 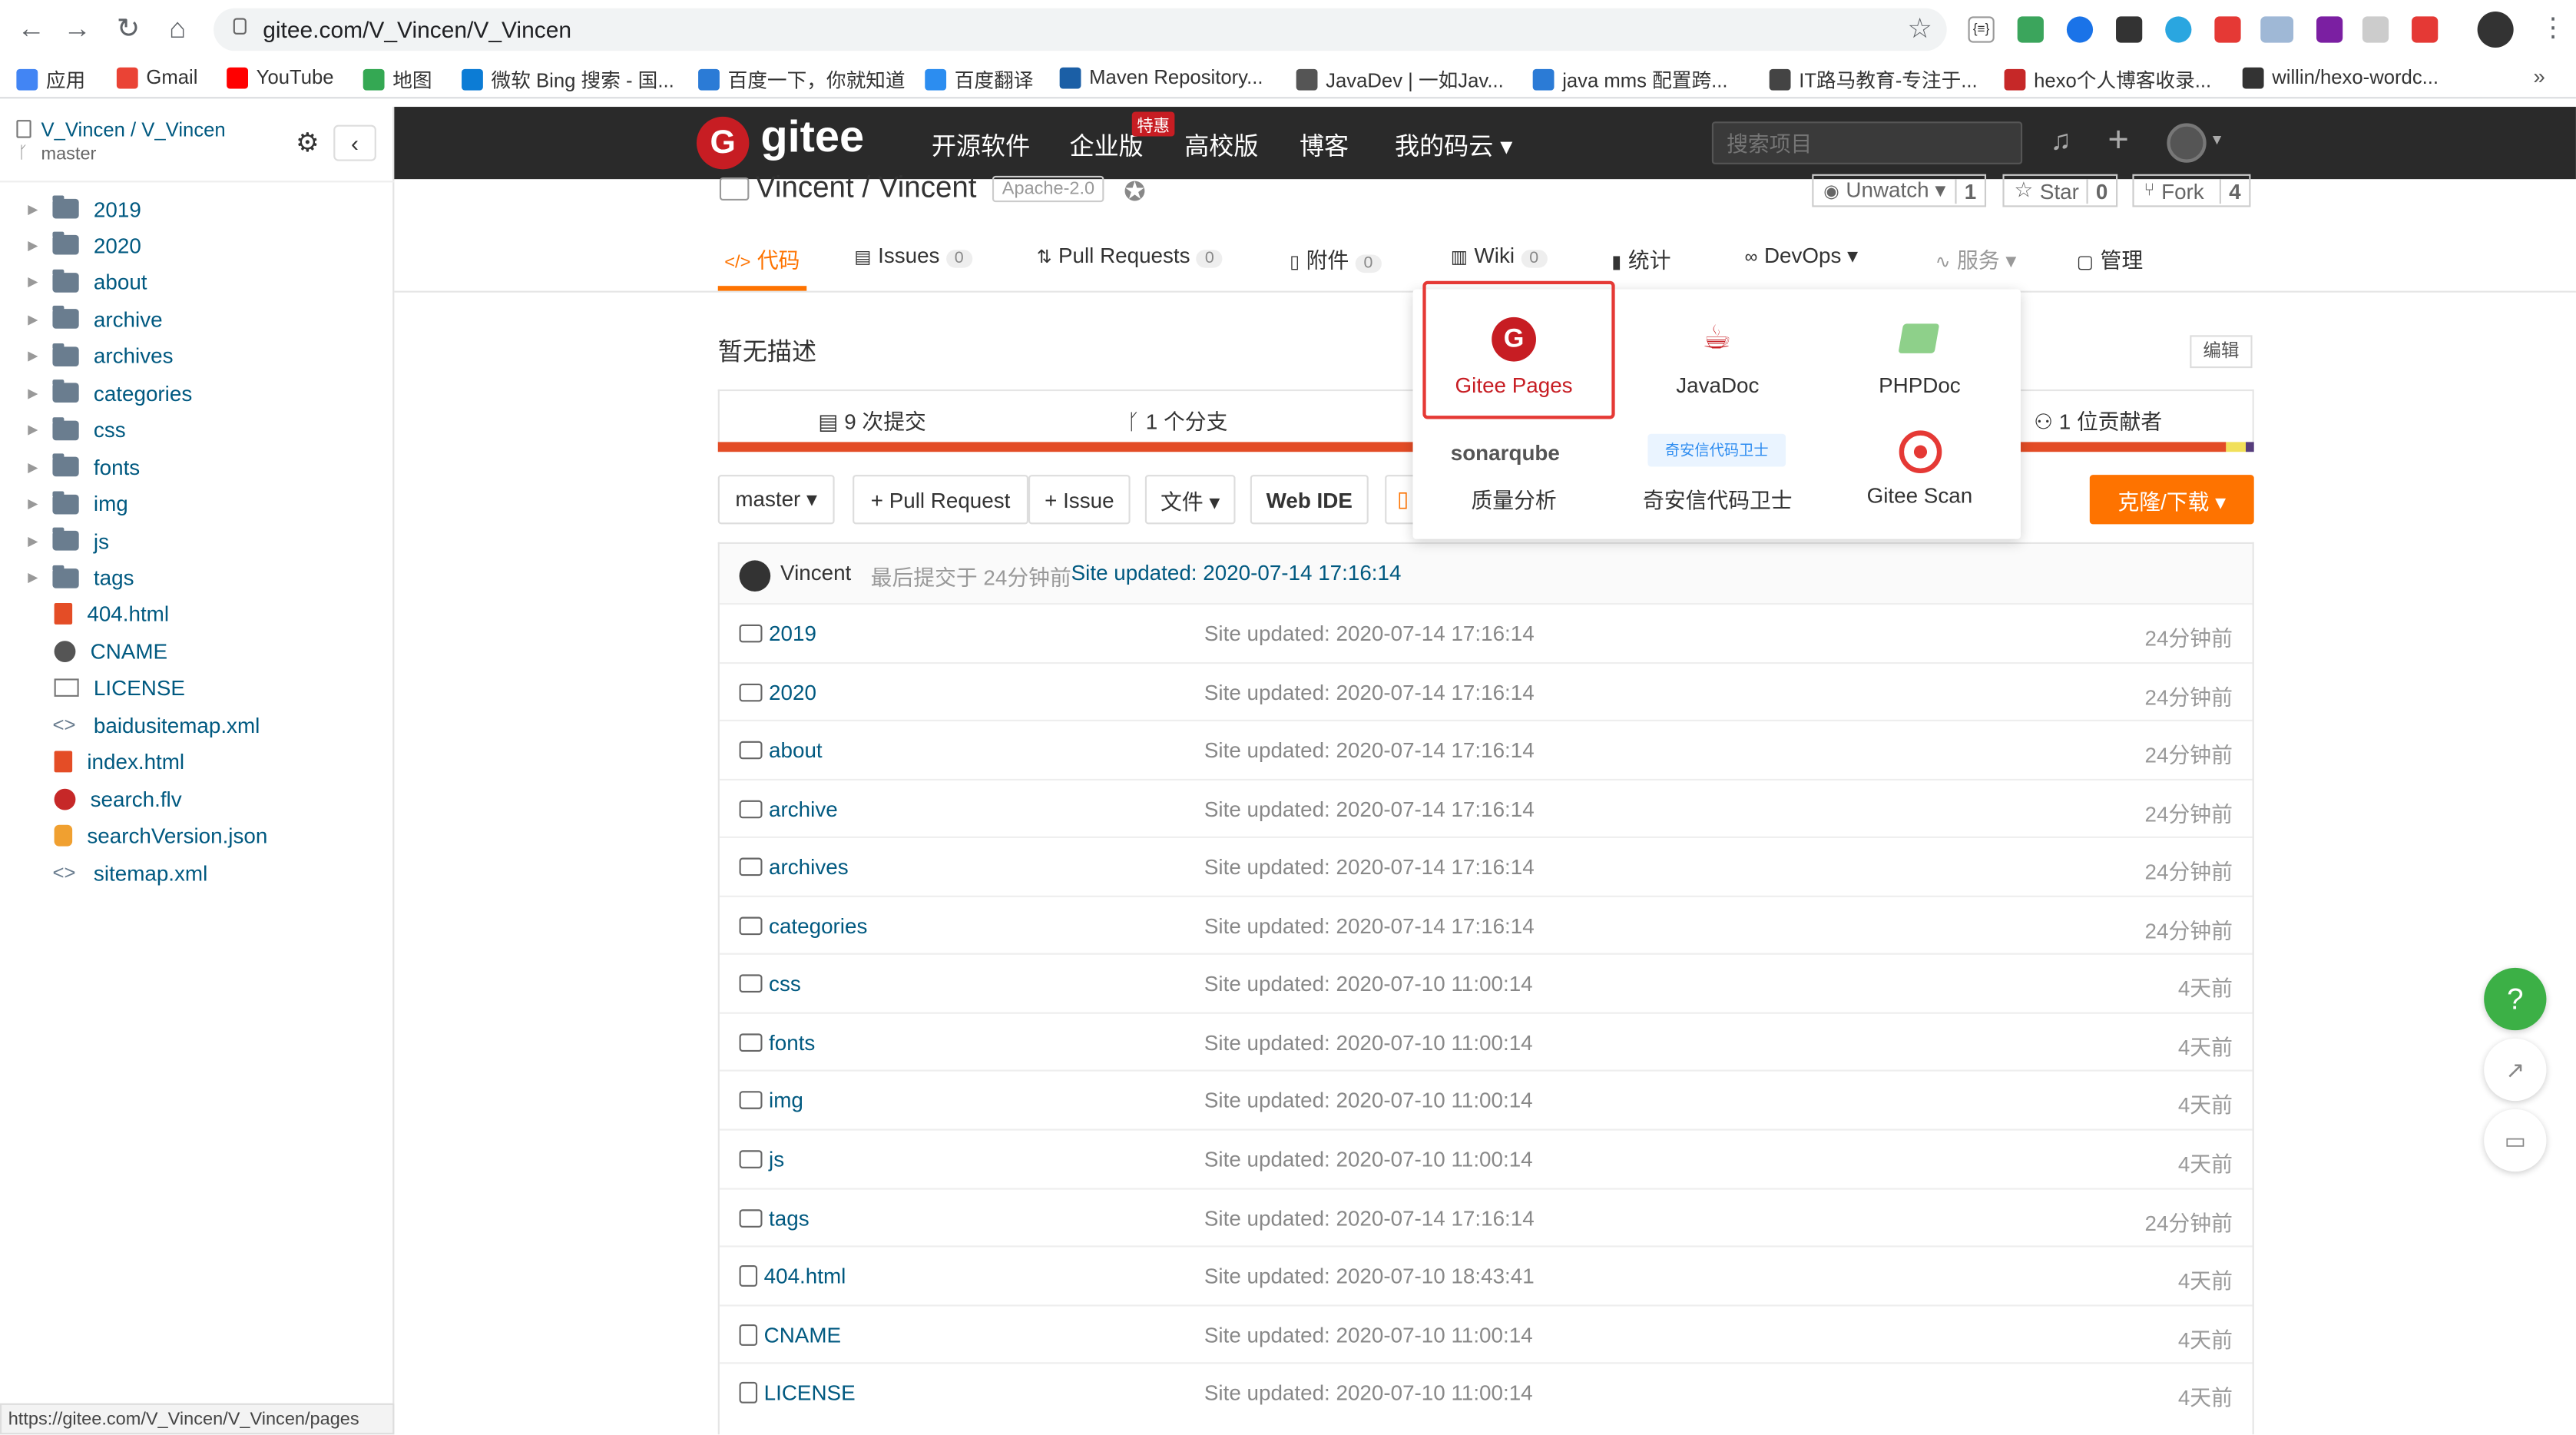 I want to click on forward-icon: →, so click(x=77, y=30).